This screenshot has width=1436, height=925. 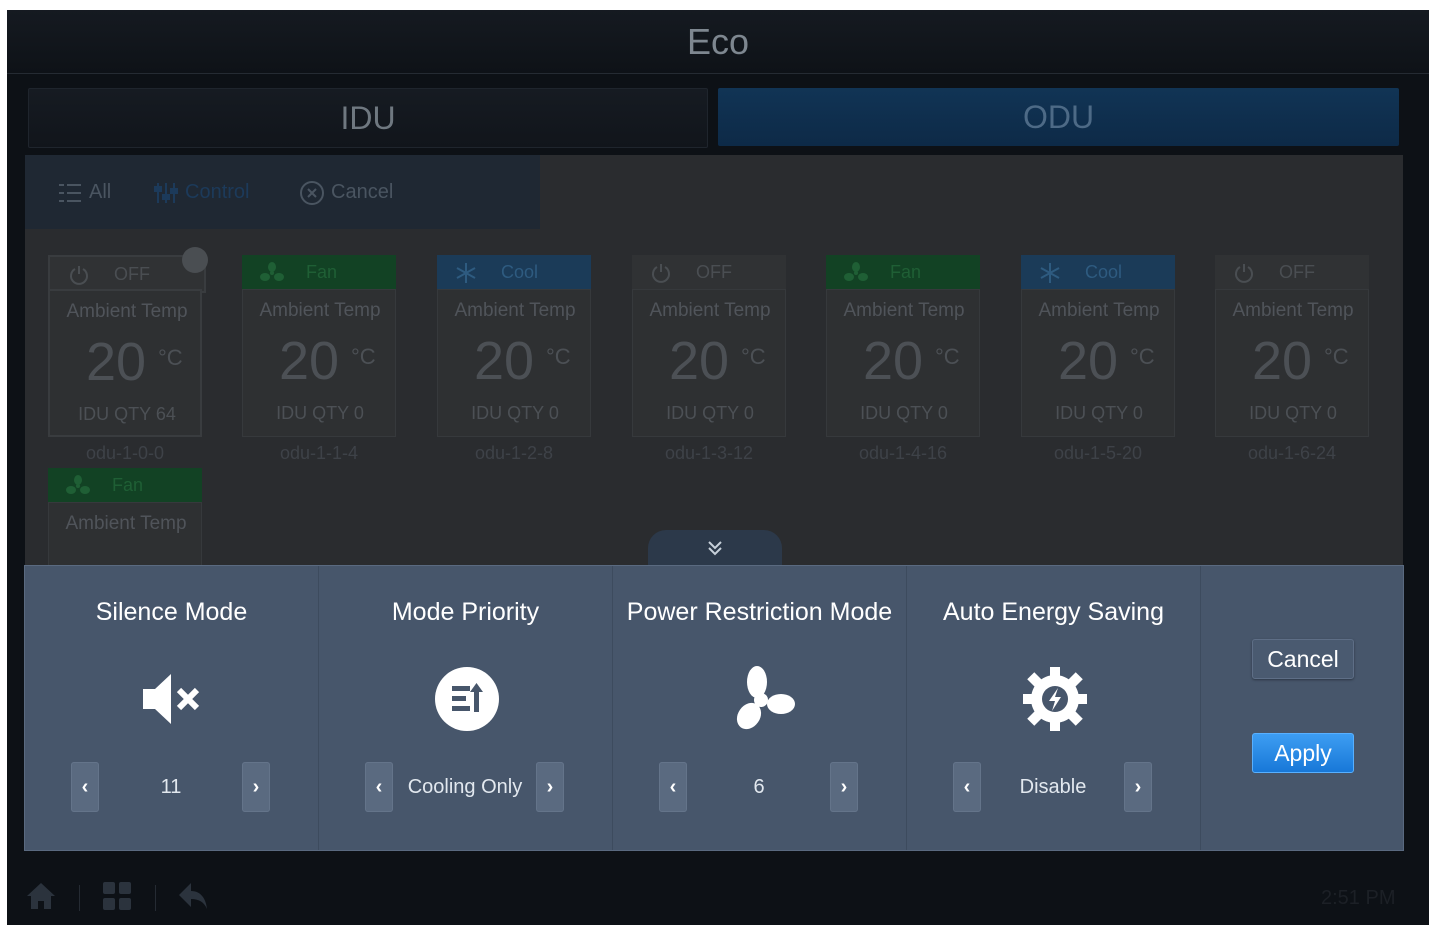 What do you see at coordinates (368, 118) in the screenshot?
I see `tab-idu: IDU` at bounding box center [368, 118].